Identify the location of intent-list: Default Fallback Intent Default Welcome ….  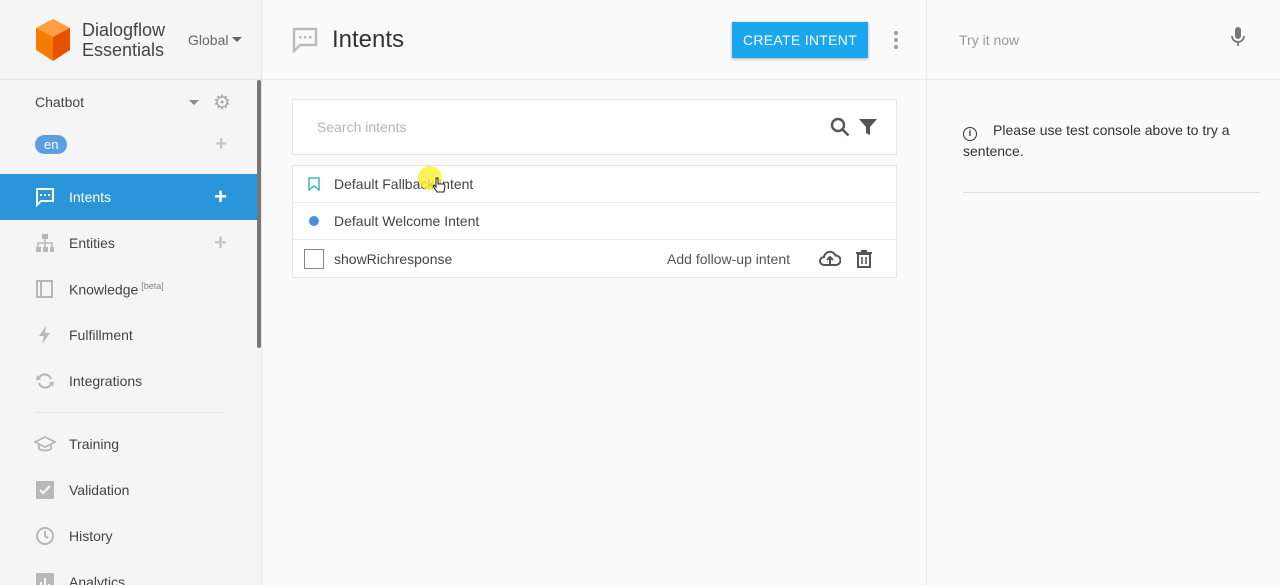
(594, 221).